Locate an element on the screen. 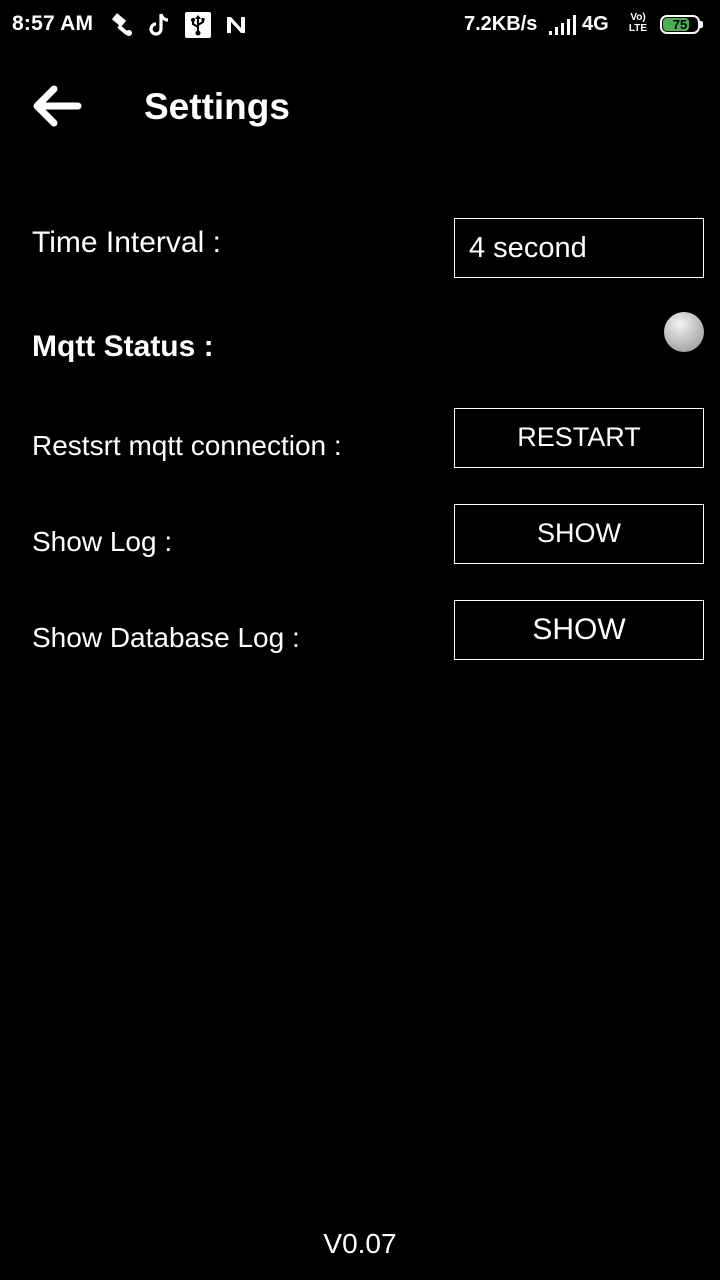 The width and height of the screenshot is (720, 1280). tiktok-icon is located at coordinates (160, 25).